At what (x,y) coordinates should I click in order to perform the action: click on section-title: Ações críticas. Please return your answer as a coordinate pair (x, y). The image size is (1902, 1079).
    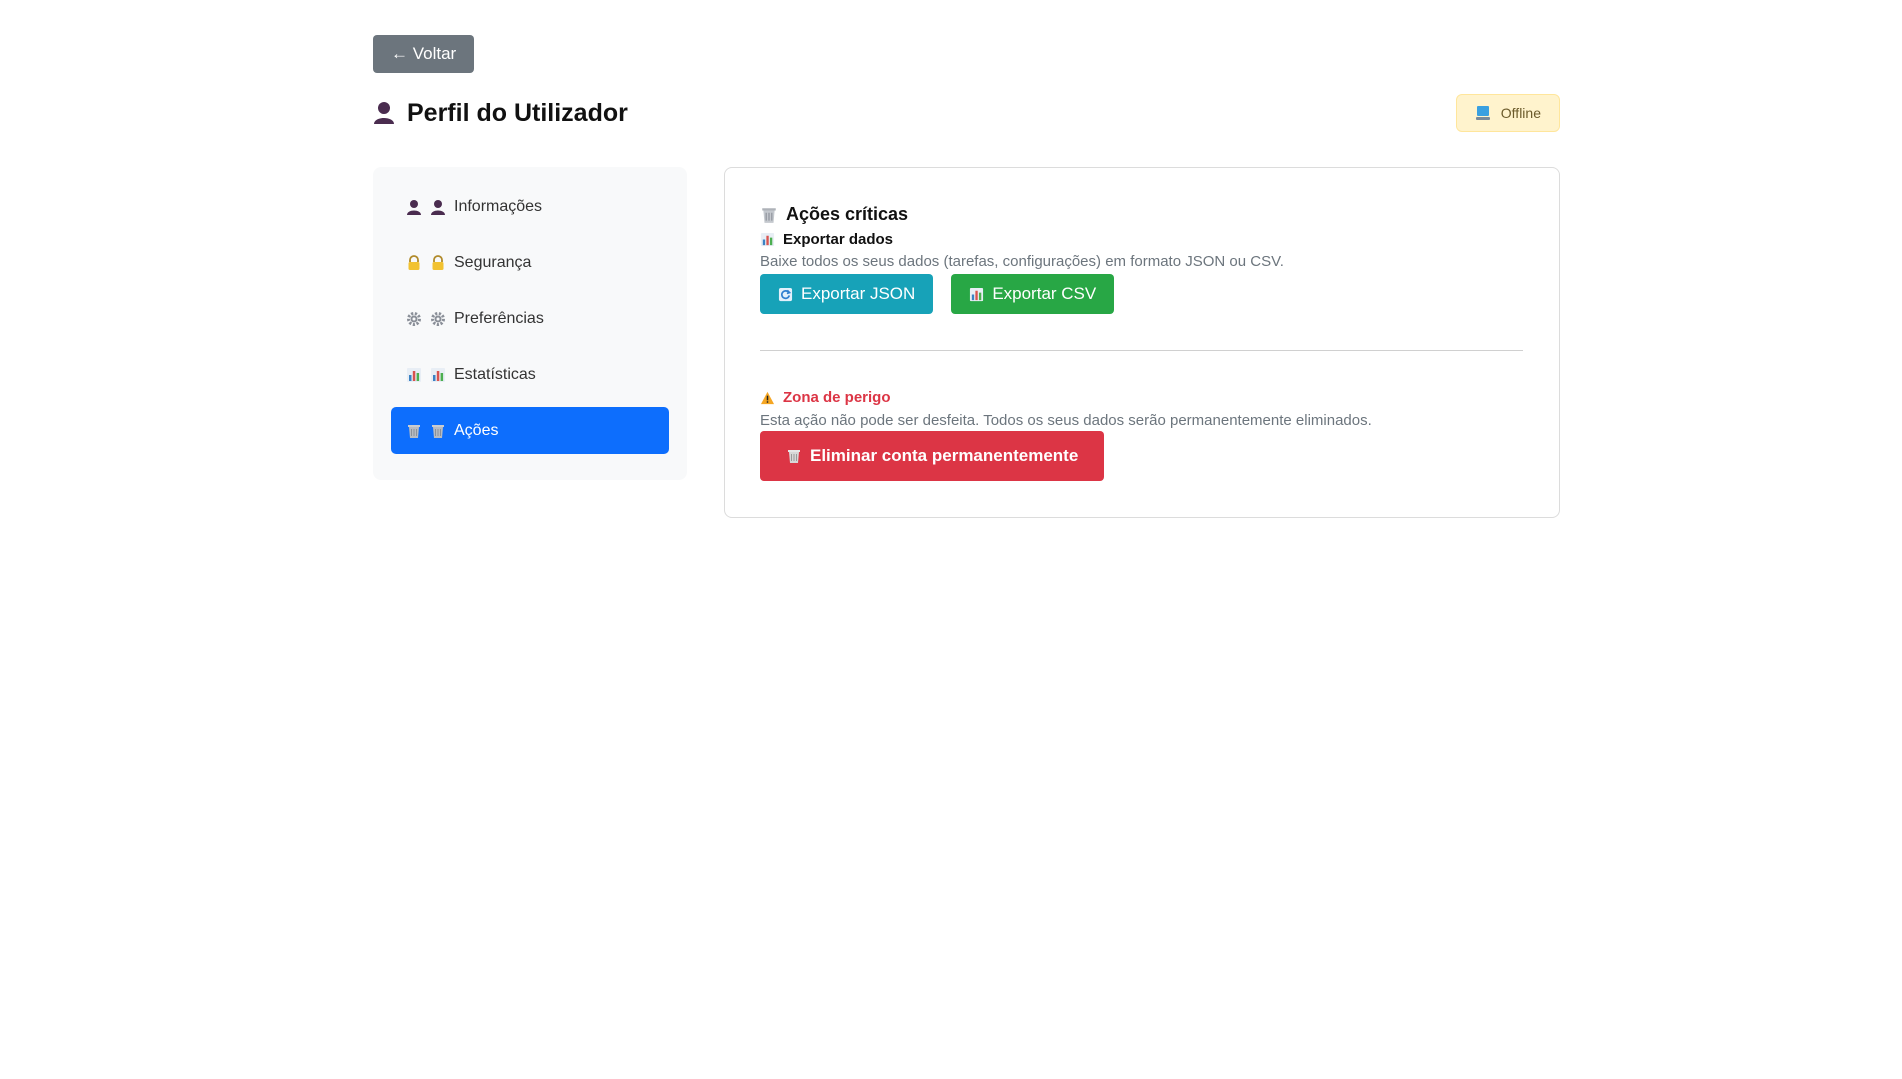
    Looking at the image, I should click on (1141, 214).